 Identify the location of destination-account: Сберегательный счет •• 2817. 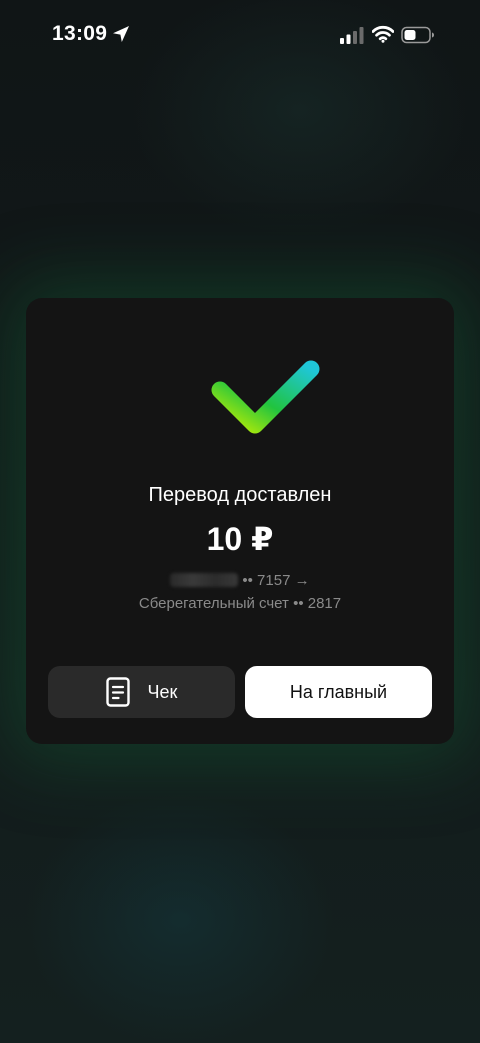
(240, 603).